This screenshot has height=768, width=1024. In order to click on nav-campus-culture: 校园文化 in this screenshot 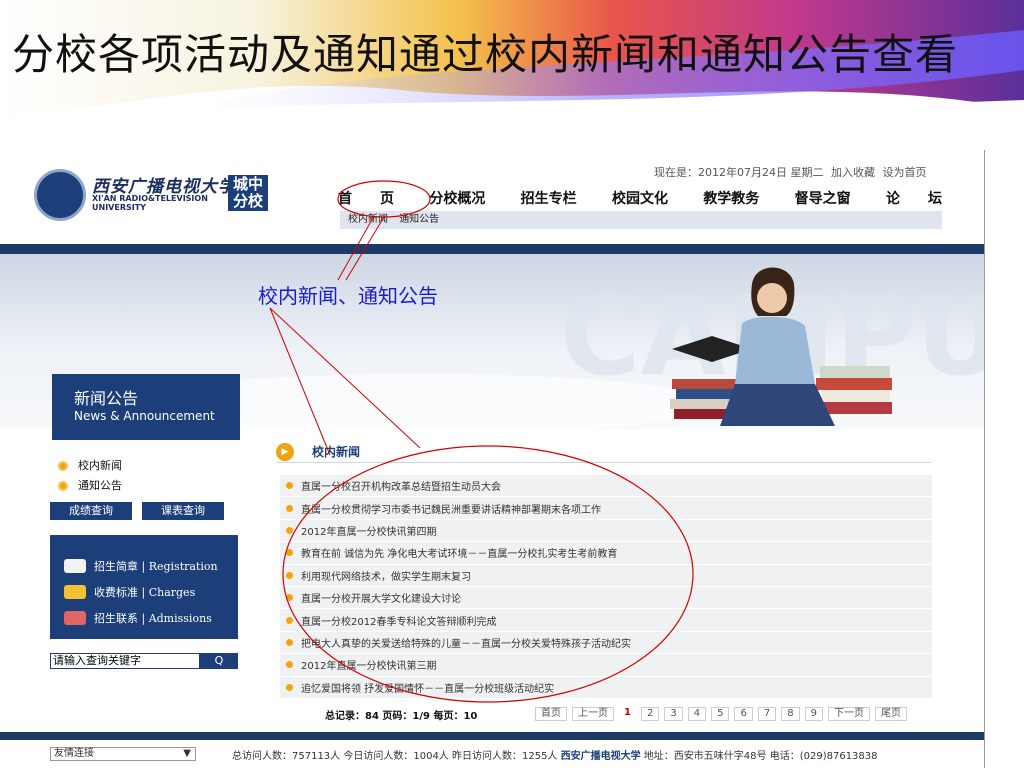, I will do `click(640, 198)`.